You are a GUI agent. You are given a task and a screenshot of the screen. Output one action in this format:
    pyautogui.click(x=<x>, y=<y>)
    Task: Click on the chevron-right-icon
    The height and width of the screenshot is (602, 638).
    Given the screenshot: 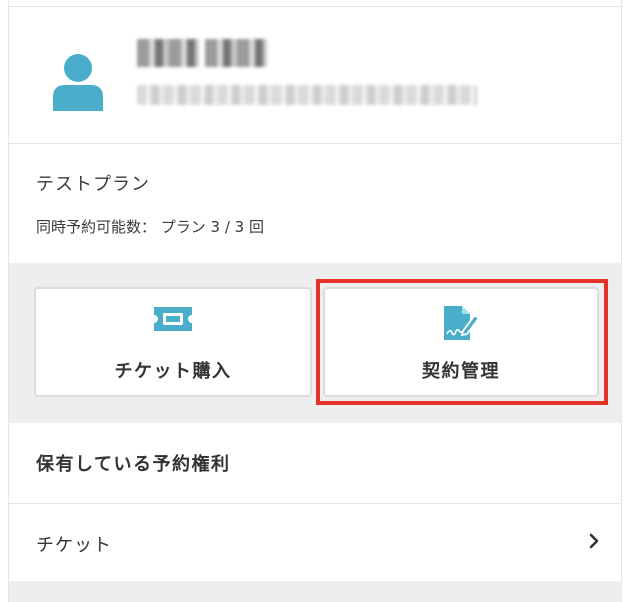 What is the action you would take?
    pyautogui.click(x=594, y=541)
    